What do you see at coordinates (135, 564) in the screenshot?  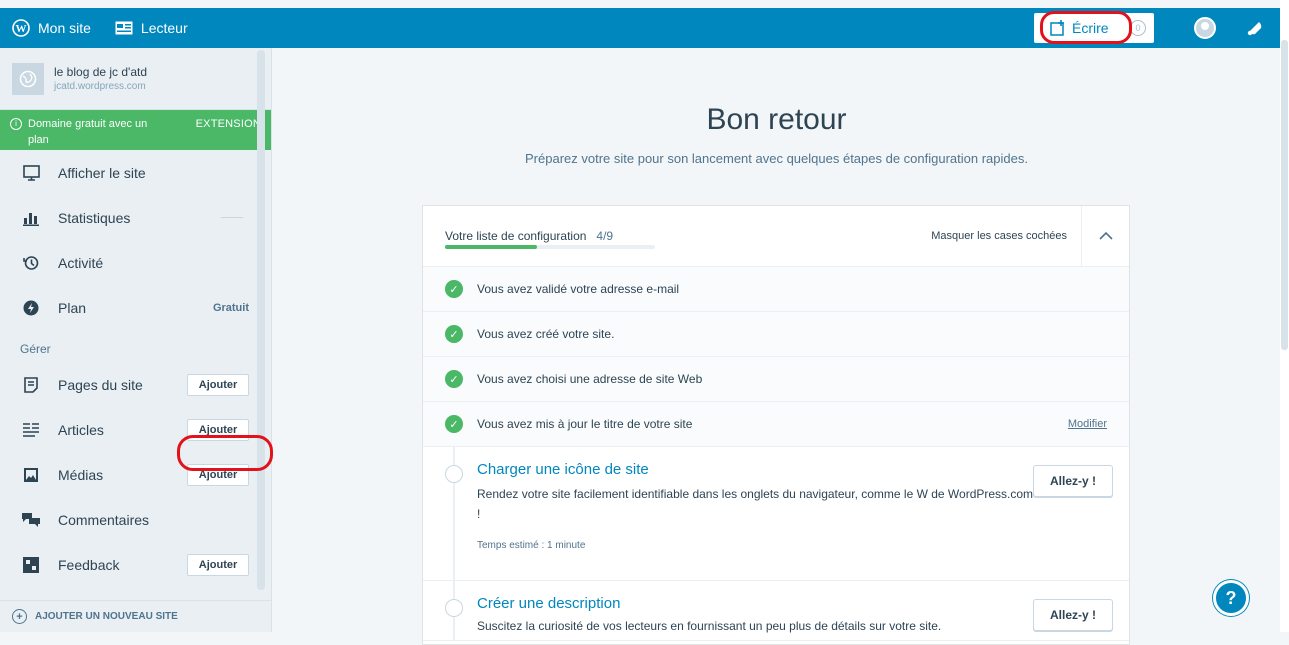 I see `sidebar-item-feedback: Feedback Ajouter` at bounding box center [135, 564].